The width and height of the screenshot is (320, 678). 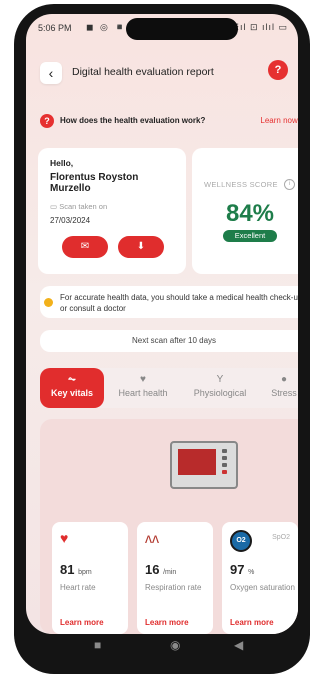 What do you see at coordinates (278, 70) in the screenshot?
I see `help-icon: ?` at bounding box center [278, 70].